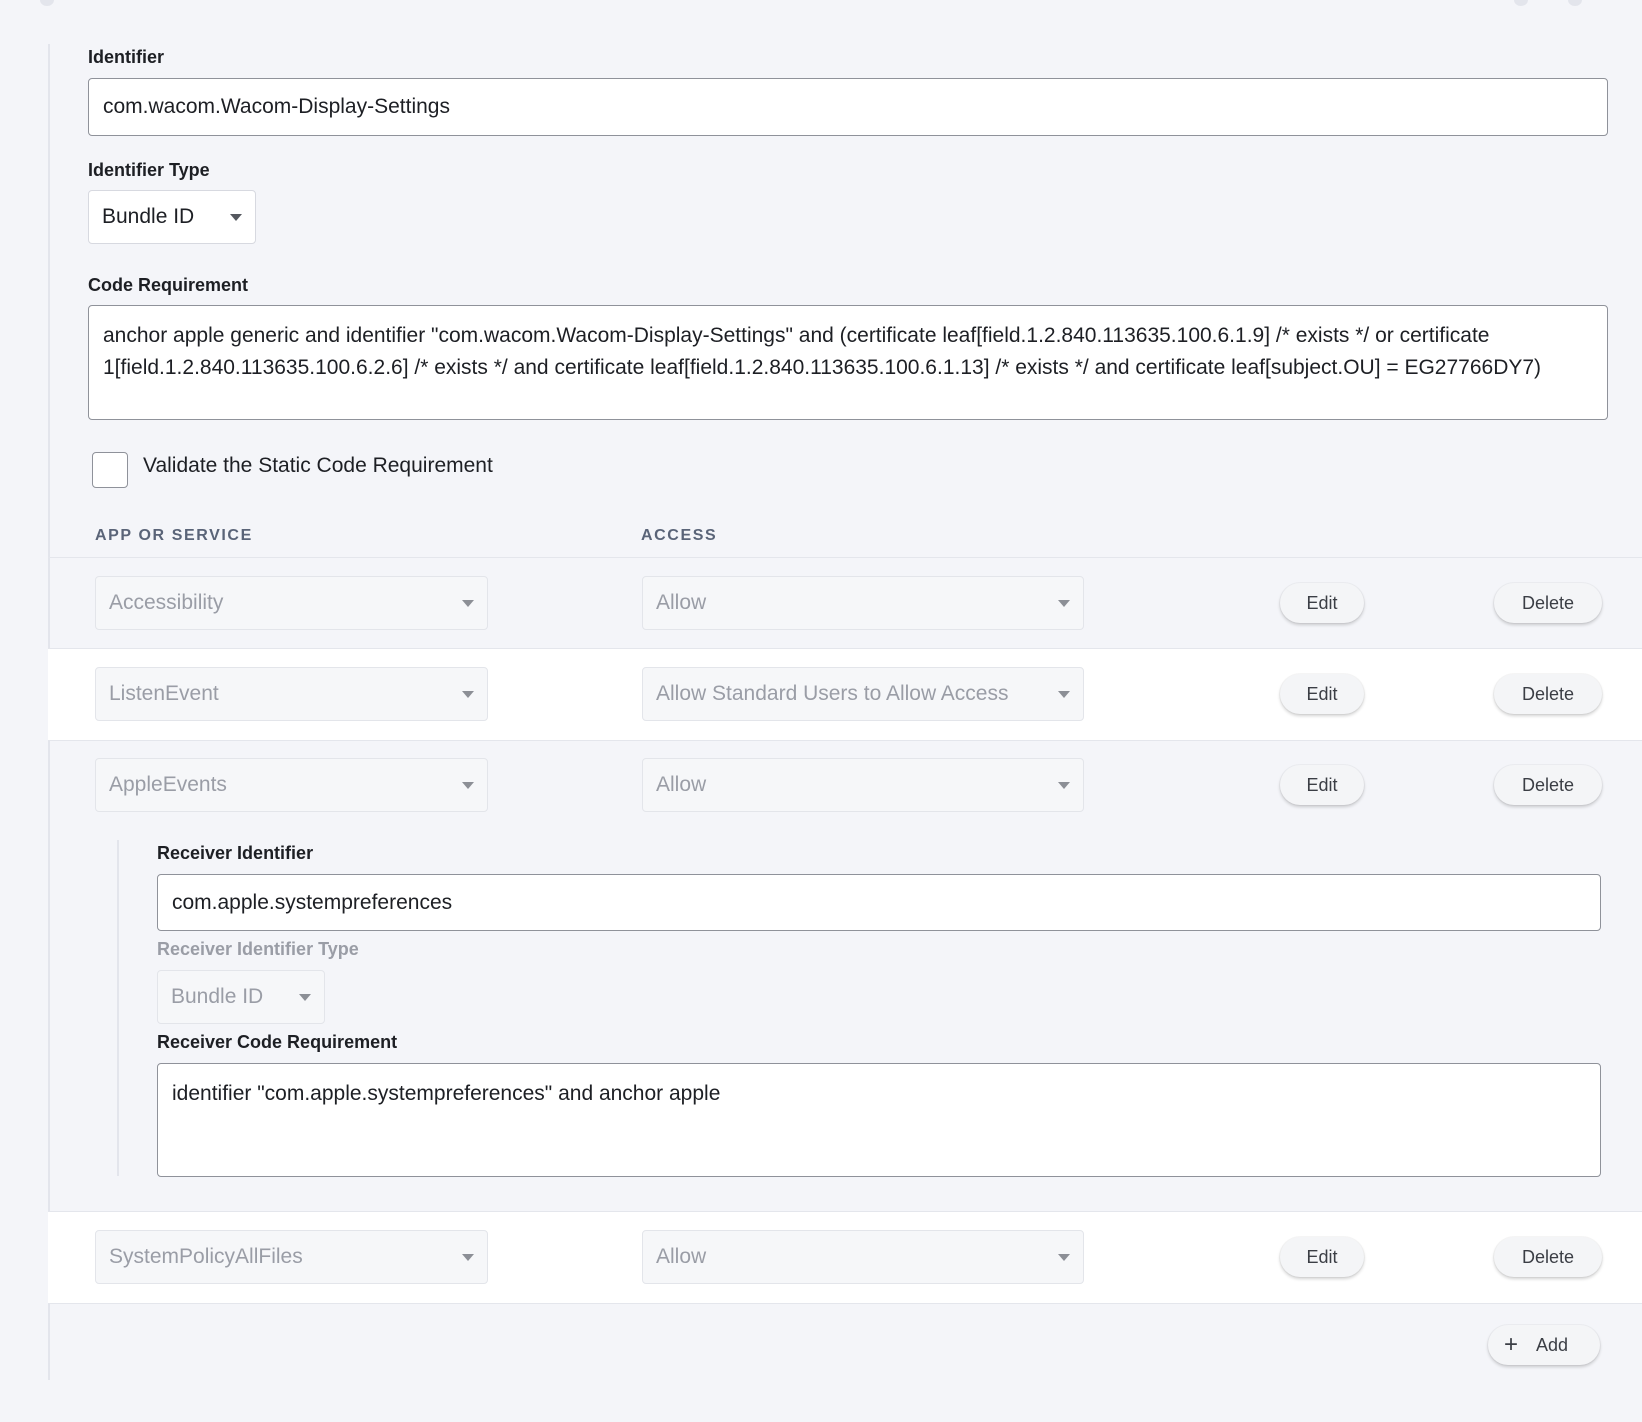  I want to click on plus-icon: +, so click(1511, 1344).